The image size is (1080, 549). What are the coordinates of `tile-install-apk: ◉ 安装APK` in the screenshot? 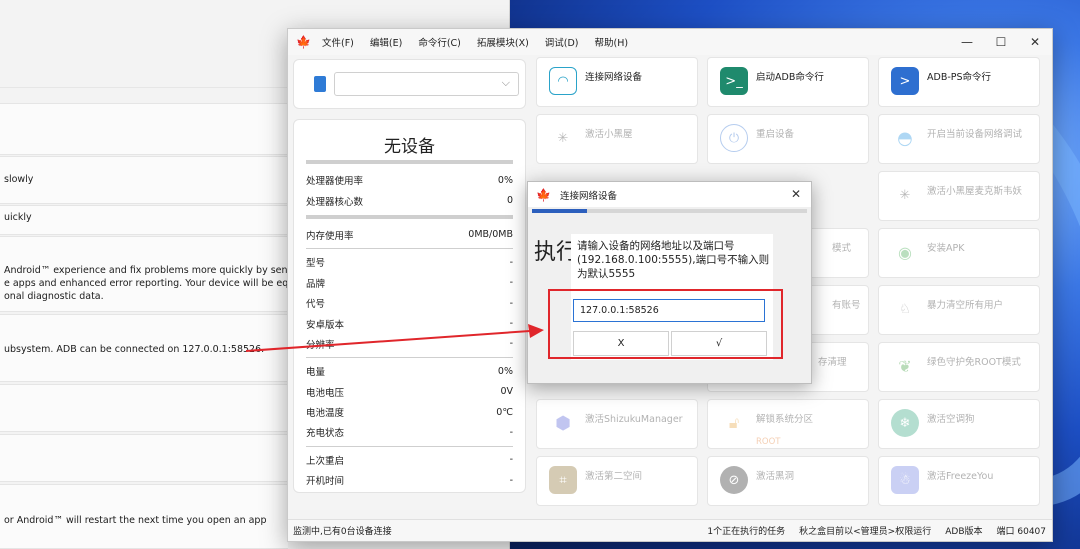 It's located at (959, 253).